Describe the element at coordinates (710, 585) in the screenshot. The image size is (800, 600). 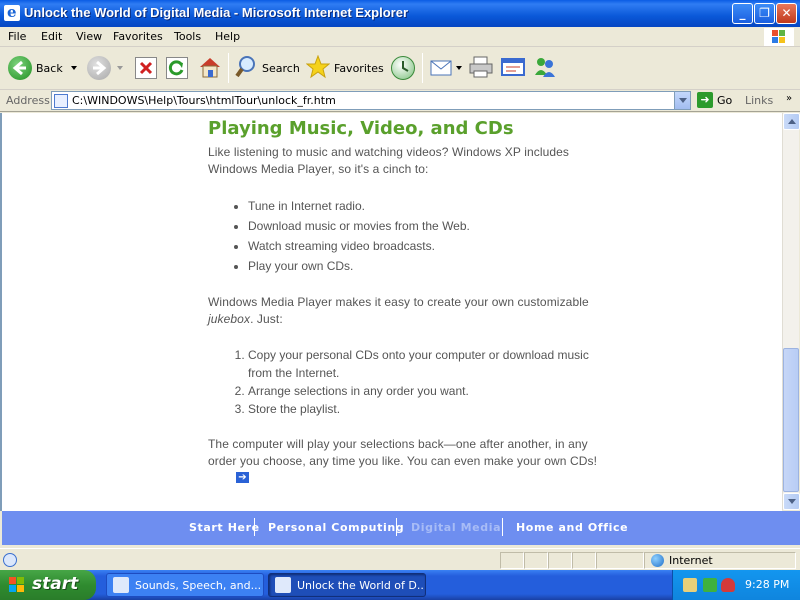
I see `volume-icon` at that location.